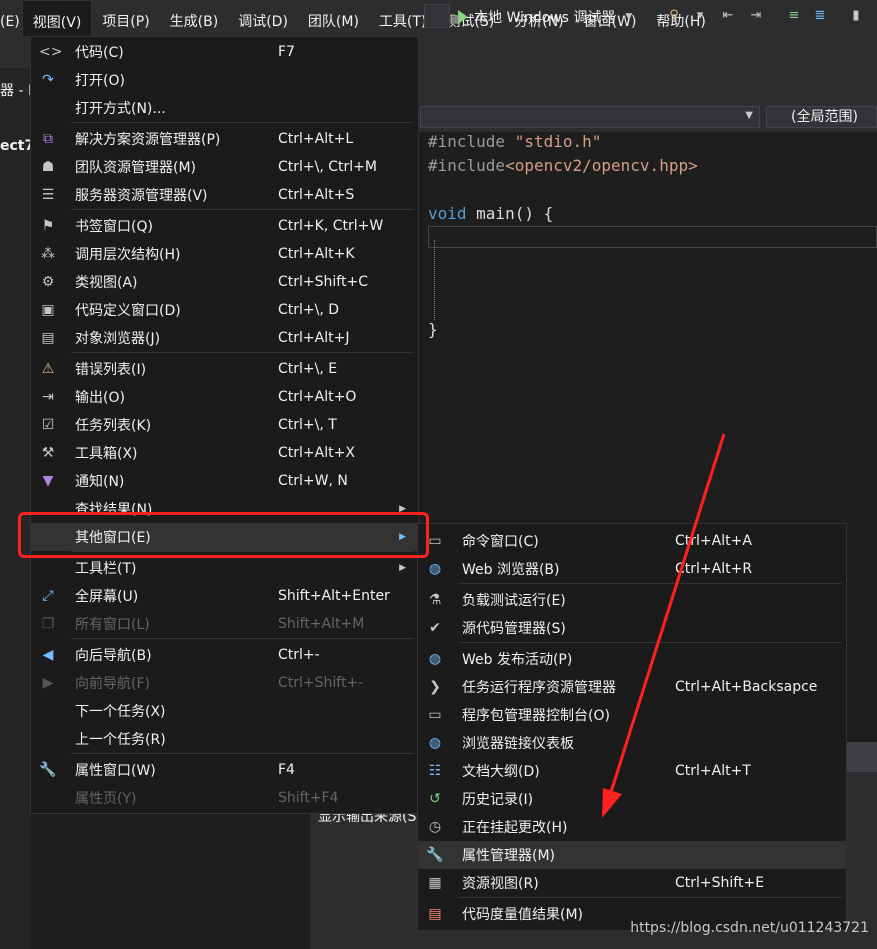  Describe the element at coordinates (749, 928) in the screenshot. I see `watermark: https://blog.csdn.net/u011243721` at that location.